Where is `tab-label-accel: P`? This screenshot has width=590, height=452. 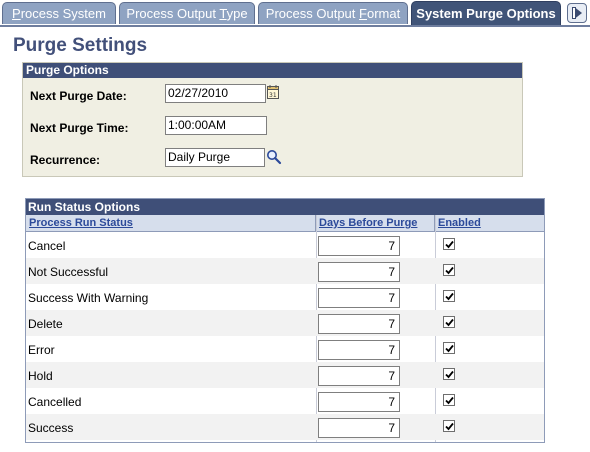 tab-label-accel: P is located at coordinates (16, 13).